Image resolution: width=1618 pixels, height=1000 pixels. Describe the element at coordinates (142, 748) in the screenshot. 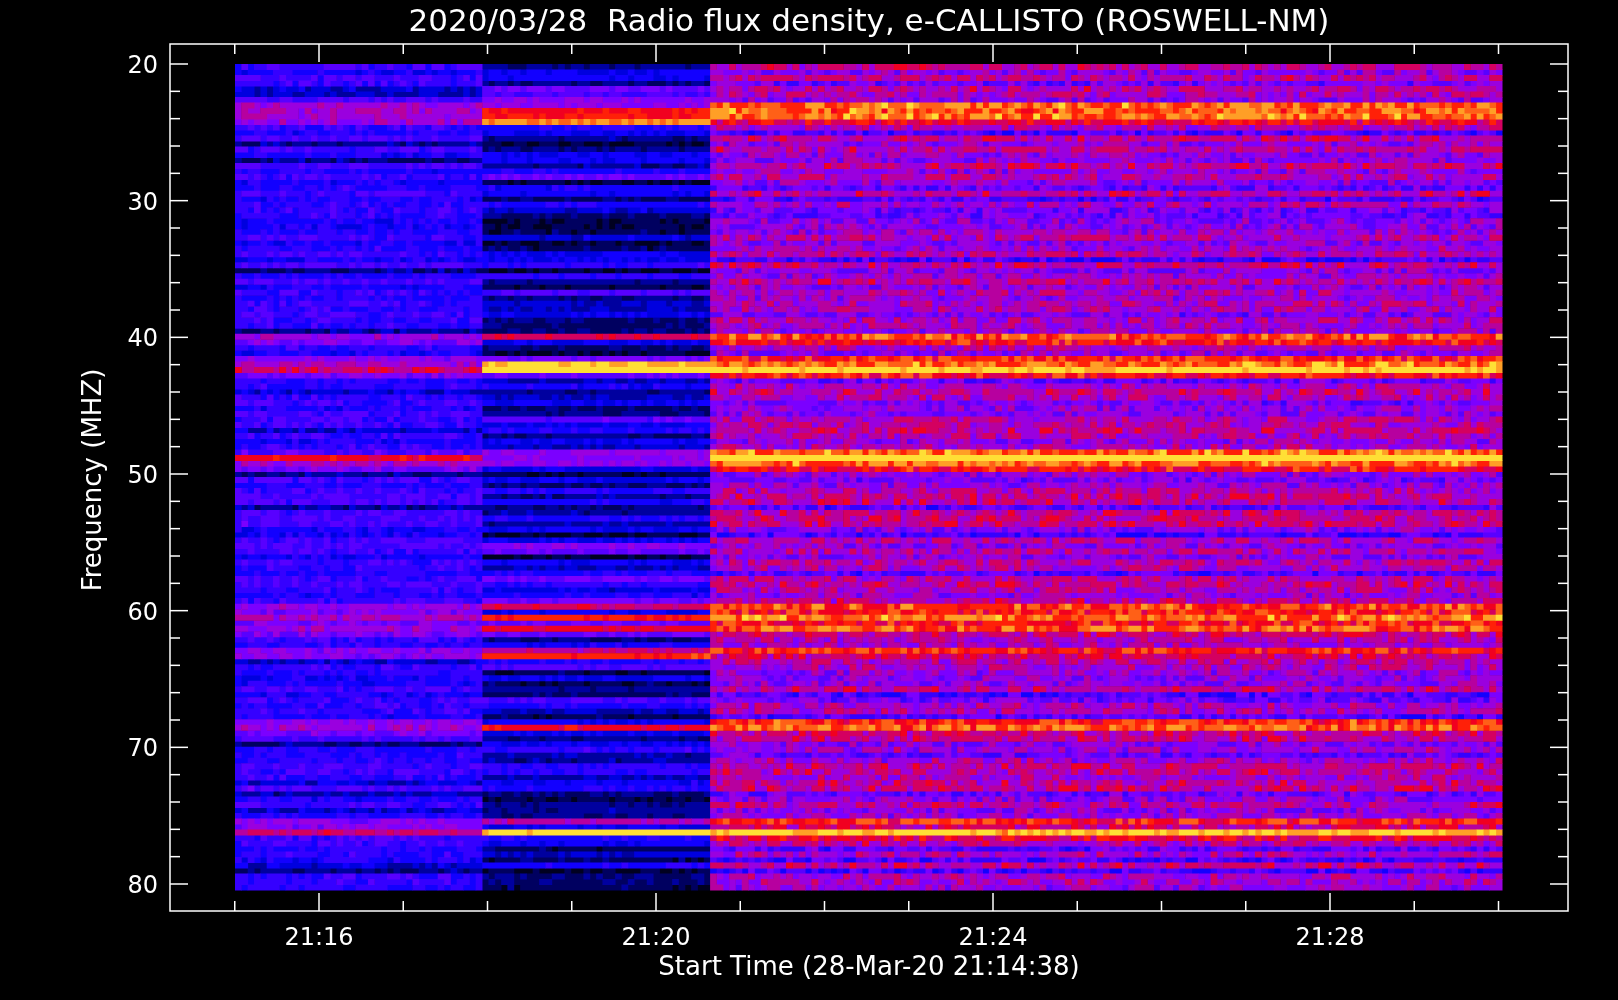

I see `y-tick-label: 70` at that location.